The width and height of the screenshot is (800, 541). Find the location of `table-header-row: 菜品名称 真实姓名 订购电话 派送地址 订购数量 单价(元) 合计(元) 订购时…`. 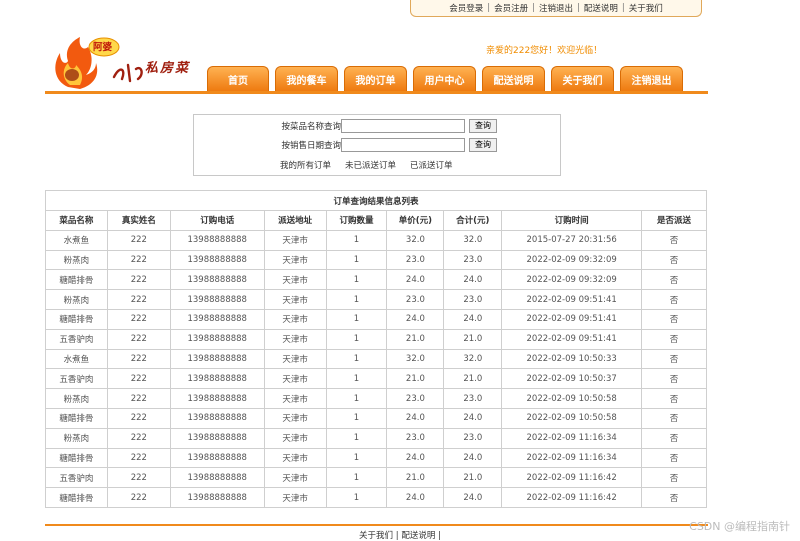

table-header-row: 菜品名称 真实姓名 订购电话 派送地址 订购数量 单价(元) 合计(元) 订购时… is located at coordinates (376, 220).